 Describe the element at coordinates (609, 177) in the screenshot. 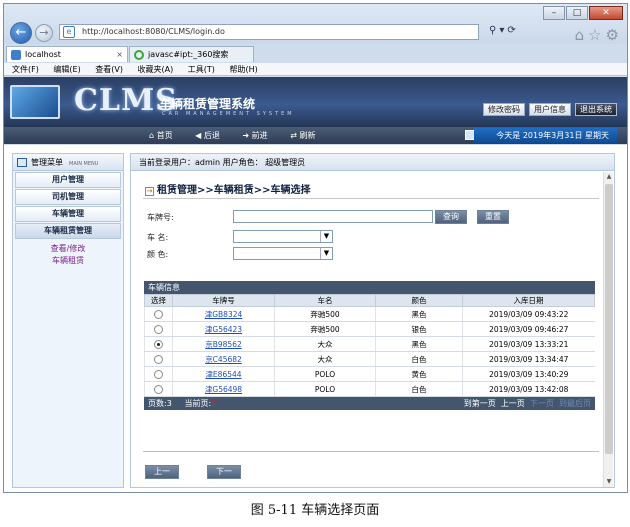

I see `scroll-up-icon: ▲` at that location.